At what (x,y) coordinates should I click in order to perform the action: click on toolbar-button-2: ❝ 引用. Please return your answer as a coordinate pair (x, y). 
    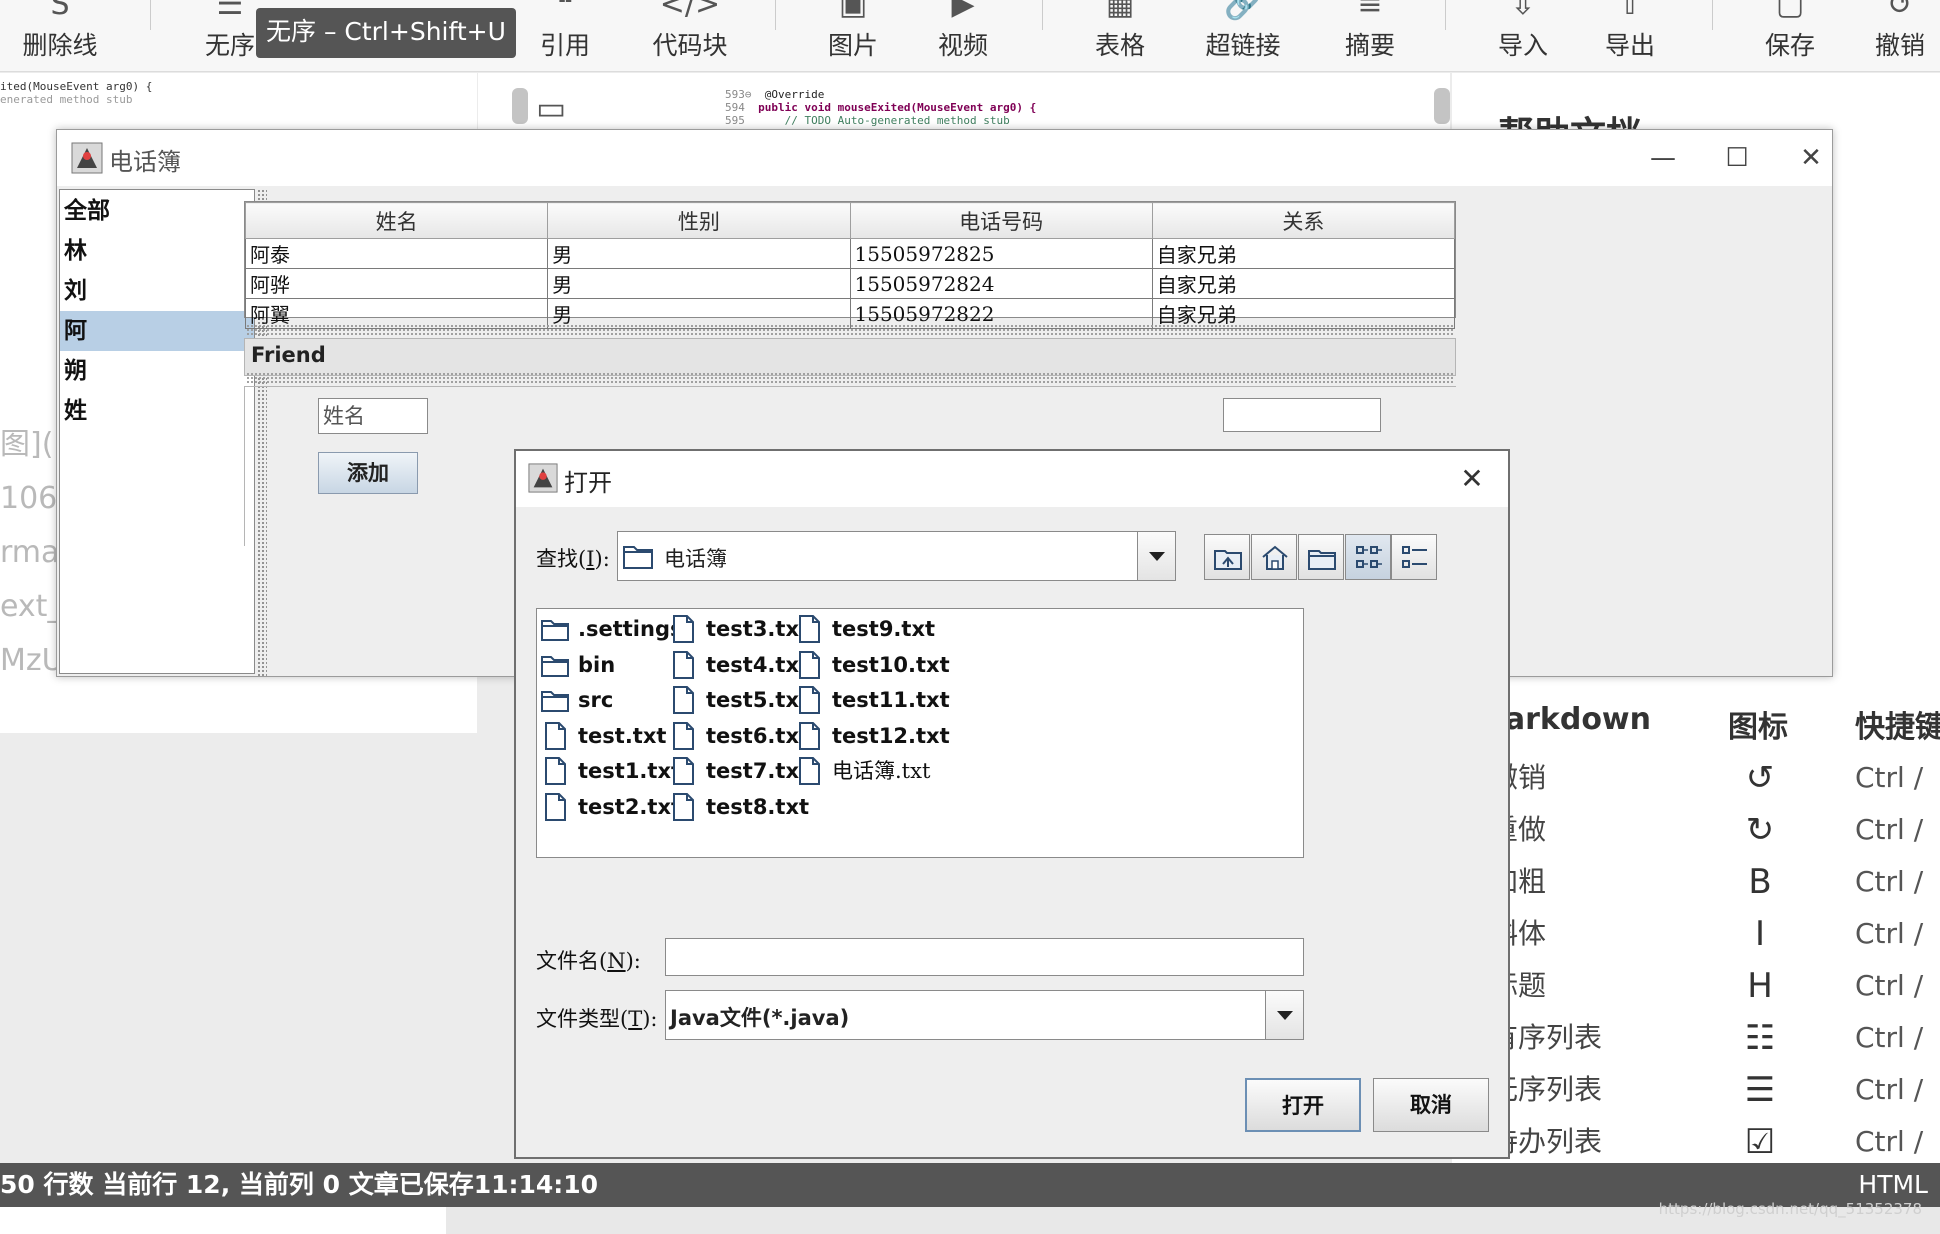
    Looking at the image, I should click on (565, 36).